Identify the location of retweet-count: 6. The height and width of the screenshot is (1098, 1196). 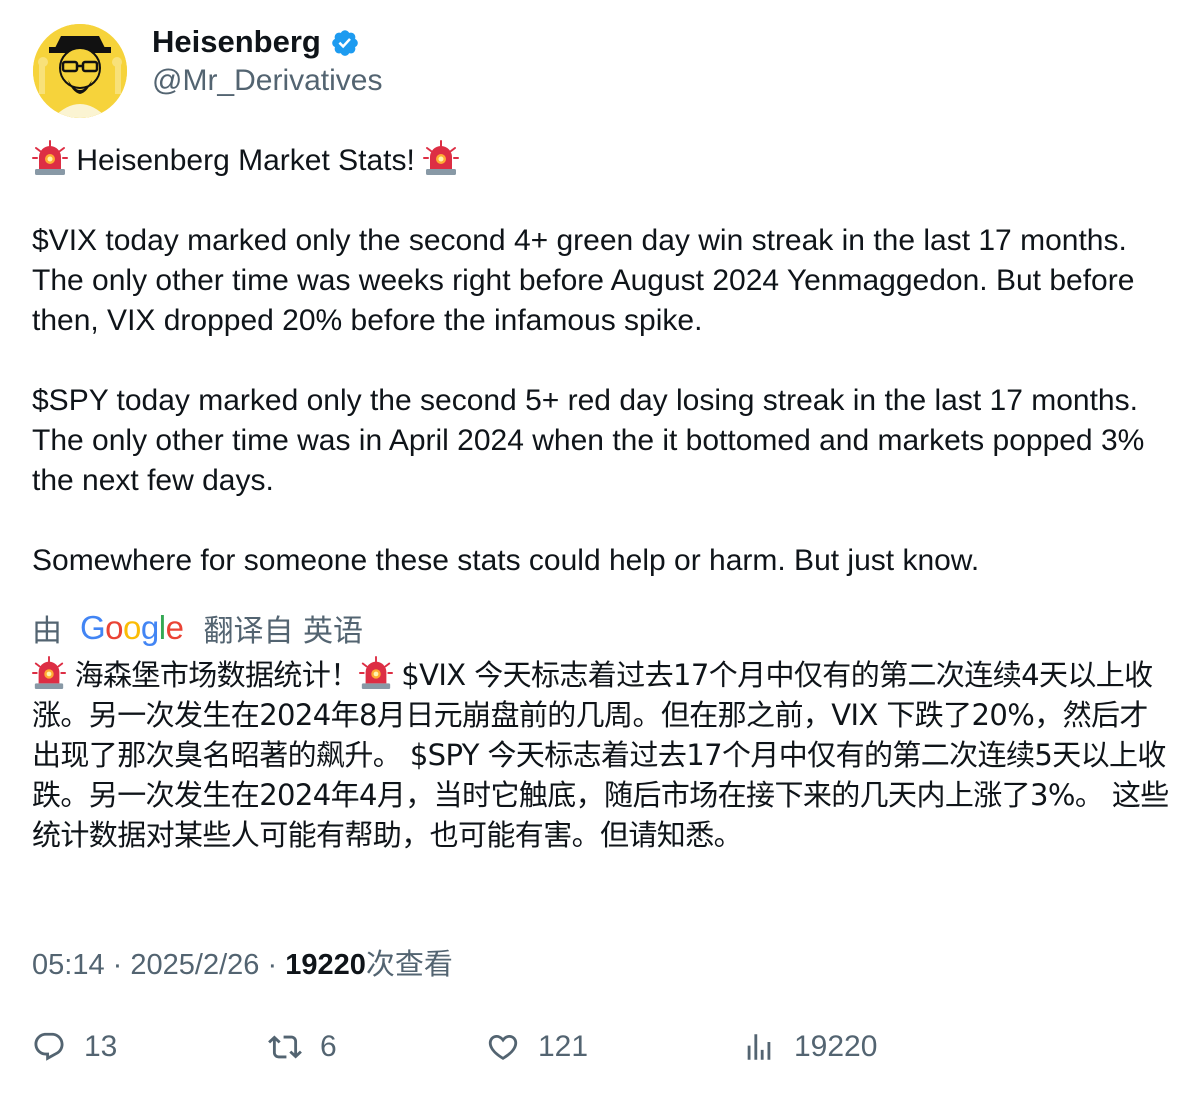
(328, 1046).